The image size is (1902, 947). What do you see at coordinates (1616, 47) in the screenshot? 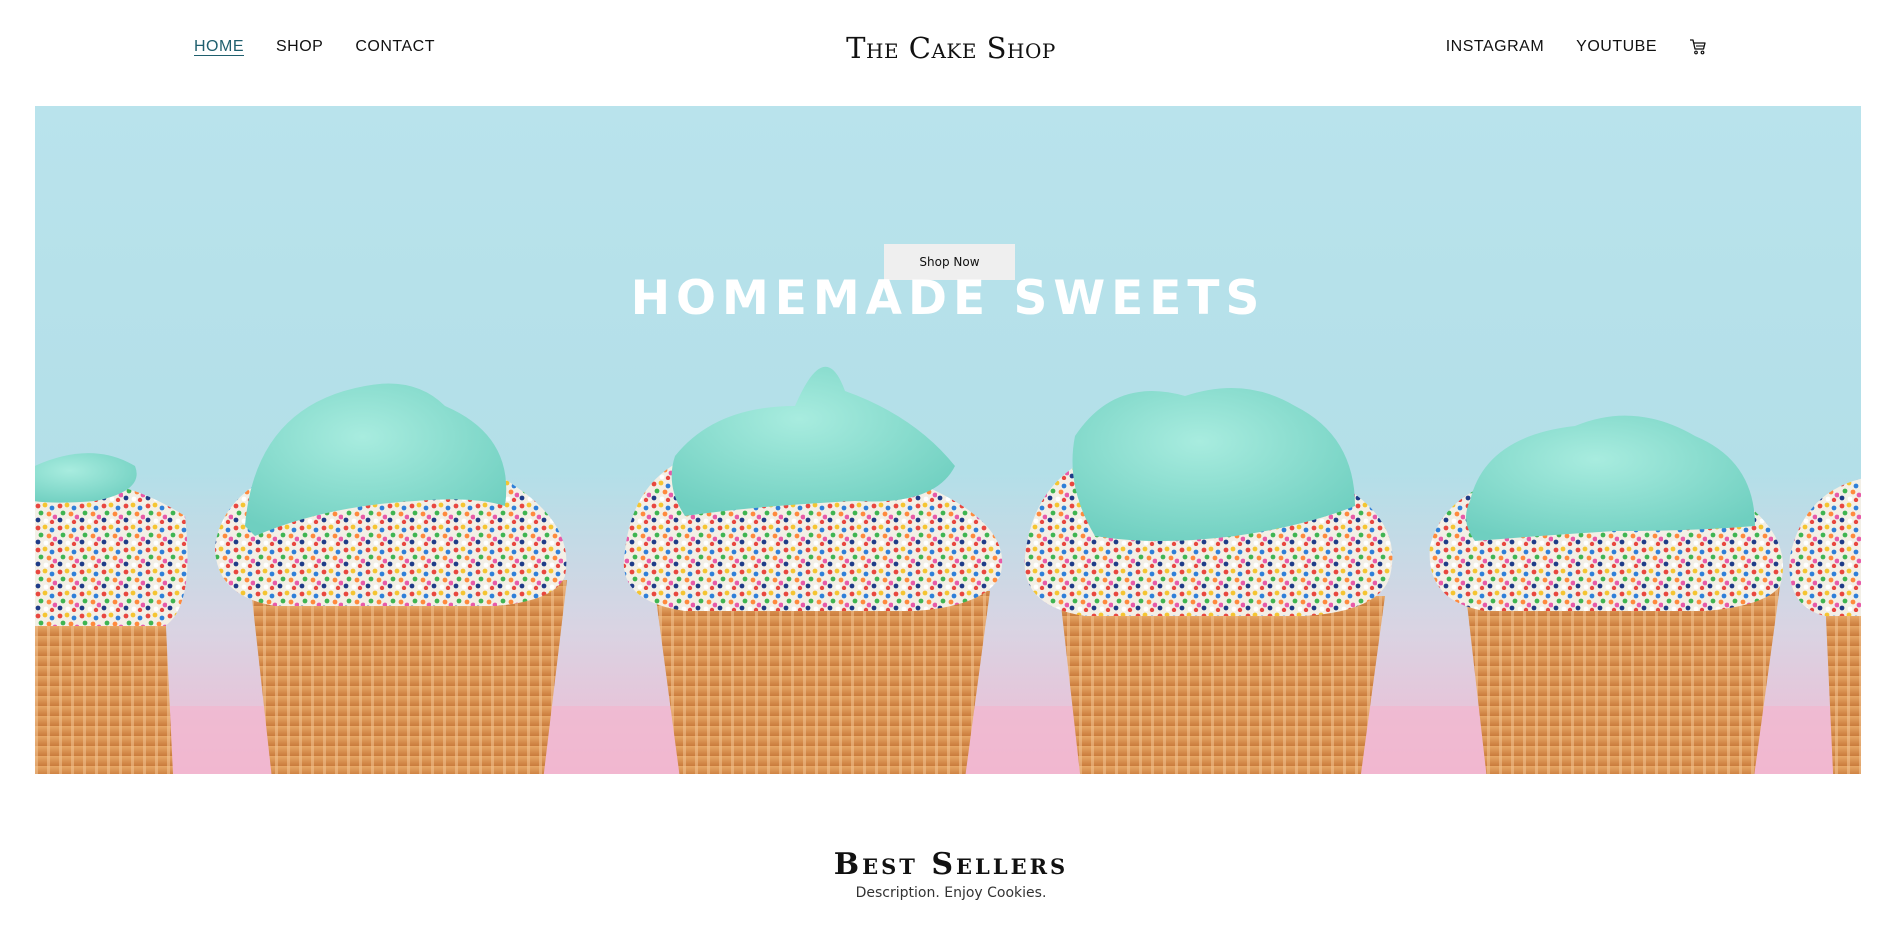
I see `nav-youtube-link: YOUTUBE` at bounding box center [1616, 47].